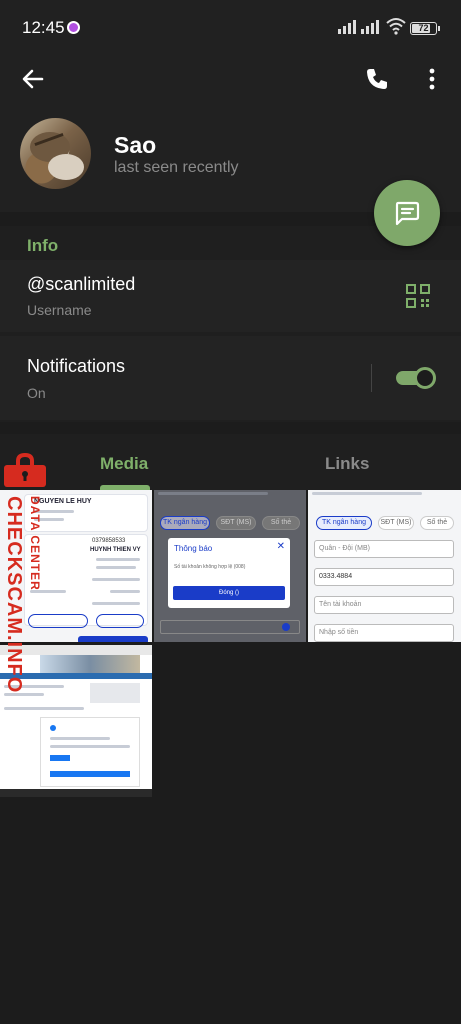 The height and width of the screenshot is (1024, 461). What do you see at coordinates (432, 79) in the screenshot?
I see `more-vertical-icon` at bounding box center [432, 79].